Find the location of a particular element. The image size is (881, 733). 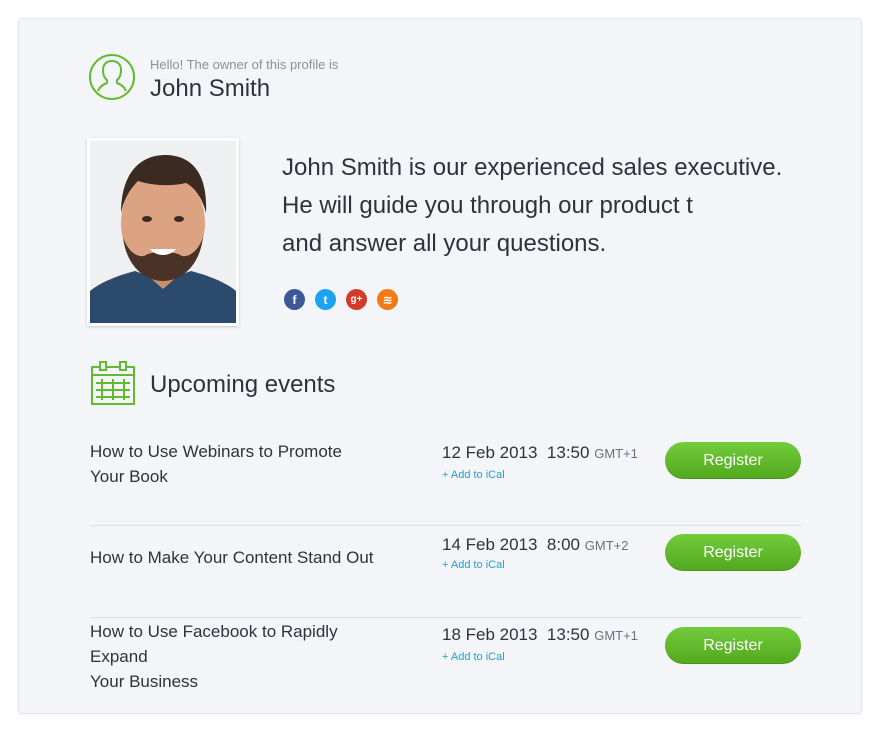

events-title: Upcoming events is located at coordinates (243, 384).